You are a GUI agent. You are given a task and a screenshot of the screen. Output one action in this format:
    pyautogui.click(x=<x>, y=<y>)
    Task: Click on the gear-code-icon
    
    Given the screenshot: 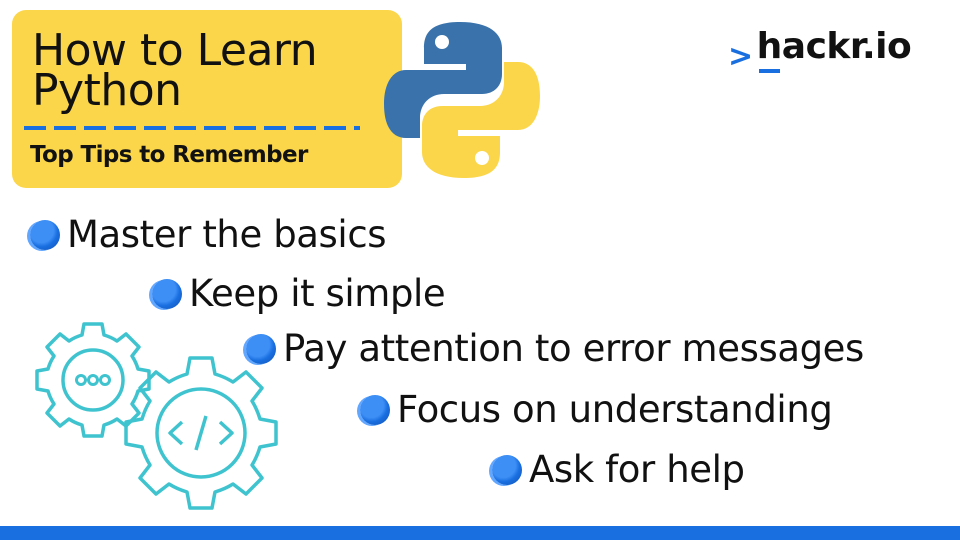 What is the action you would take?
    pyautogui.click(x=201, y=433)
    